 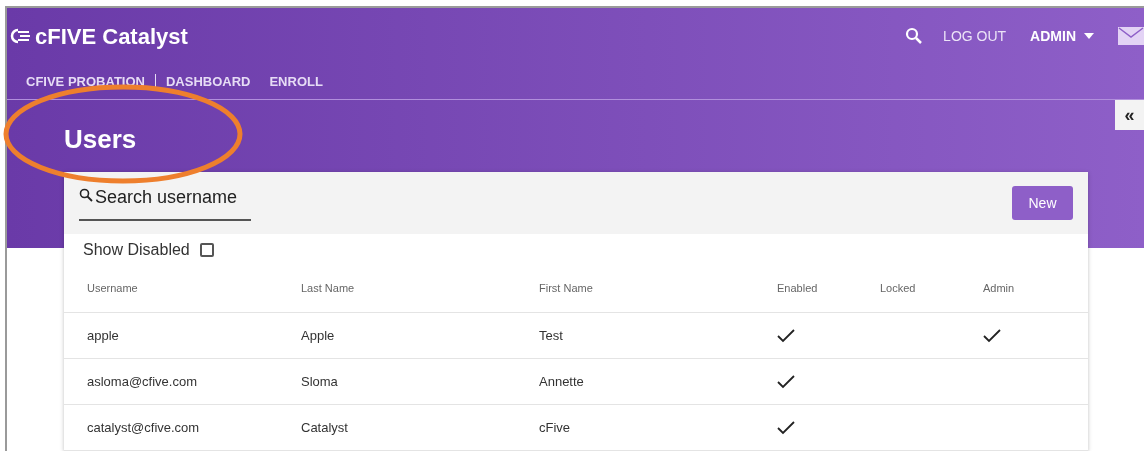 I want to click on user-menu-button: ADMIN, so click(x=1062, y=36).